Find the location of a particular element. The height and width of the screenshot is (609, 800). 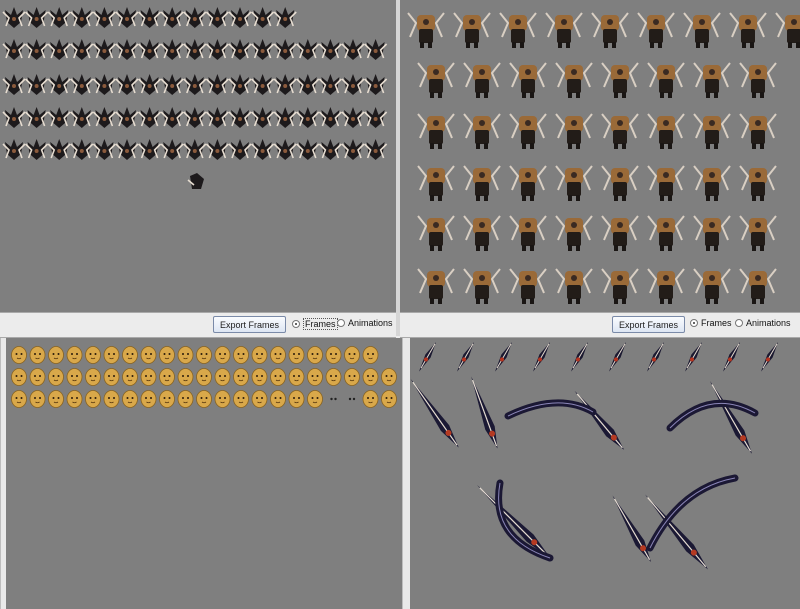

helmet-sprite-sheet is located at coordinates (195, 98).